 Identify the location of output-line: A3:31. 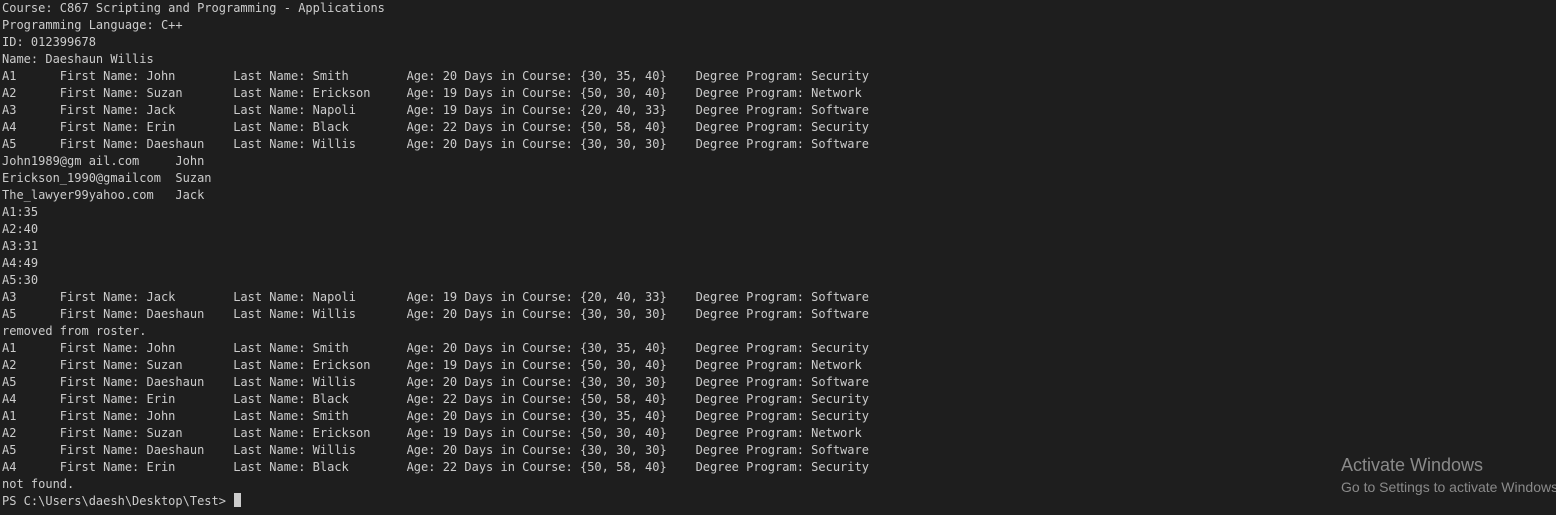
(20, 246).